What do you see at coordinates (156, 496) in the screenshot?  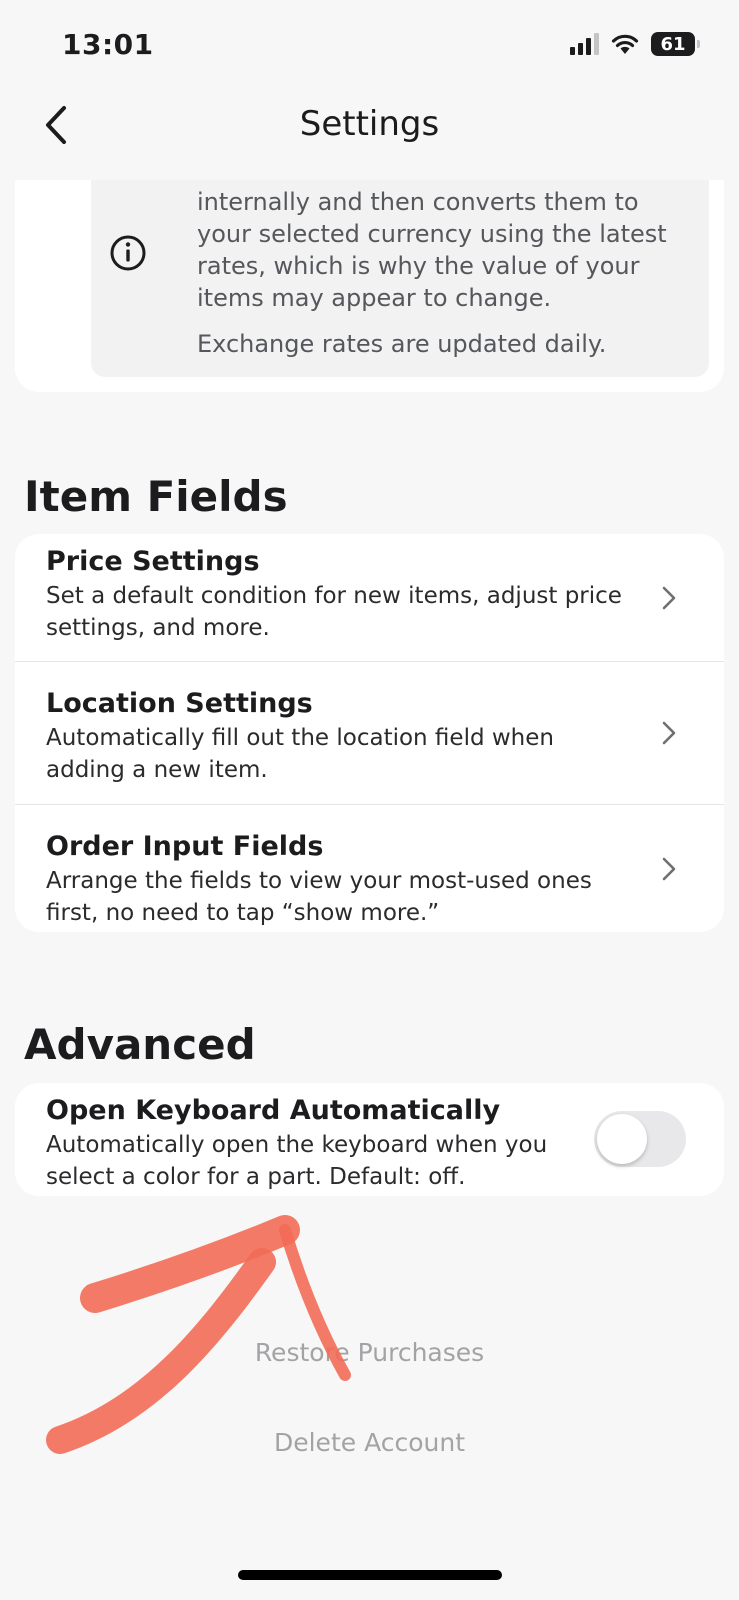 I see `item-fields-heading: Item Fields` at bounding box center [156, 496].